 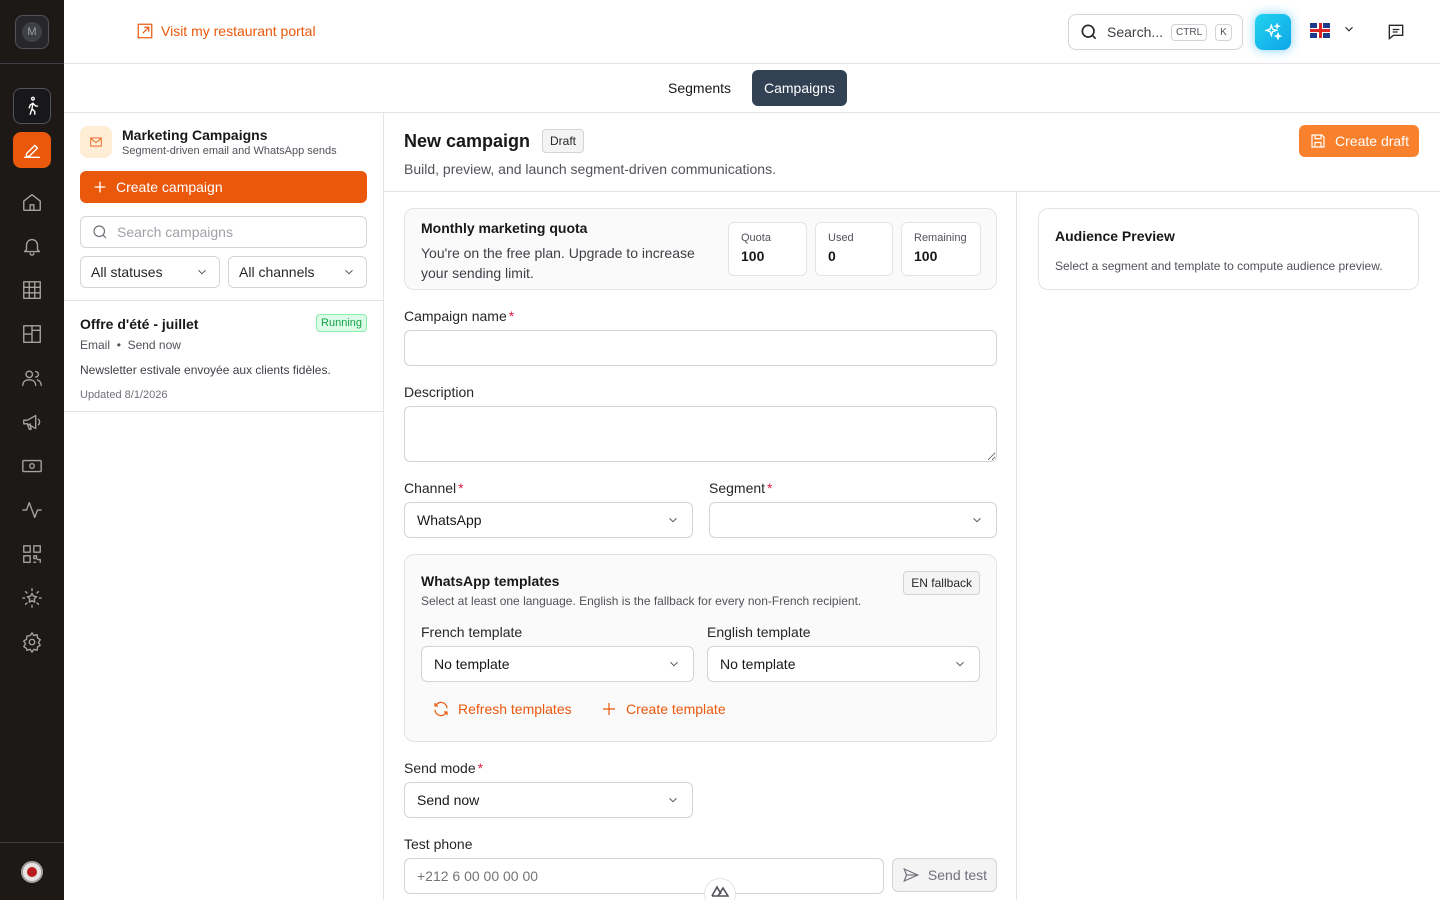 What do you see at coordinates (96, 142) in the screenshot?
I see `mail-icon` at bounding box center [96, 142].